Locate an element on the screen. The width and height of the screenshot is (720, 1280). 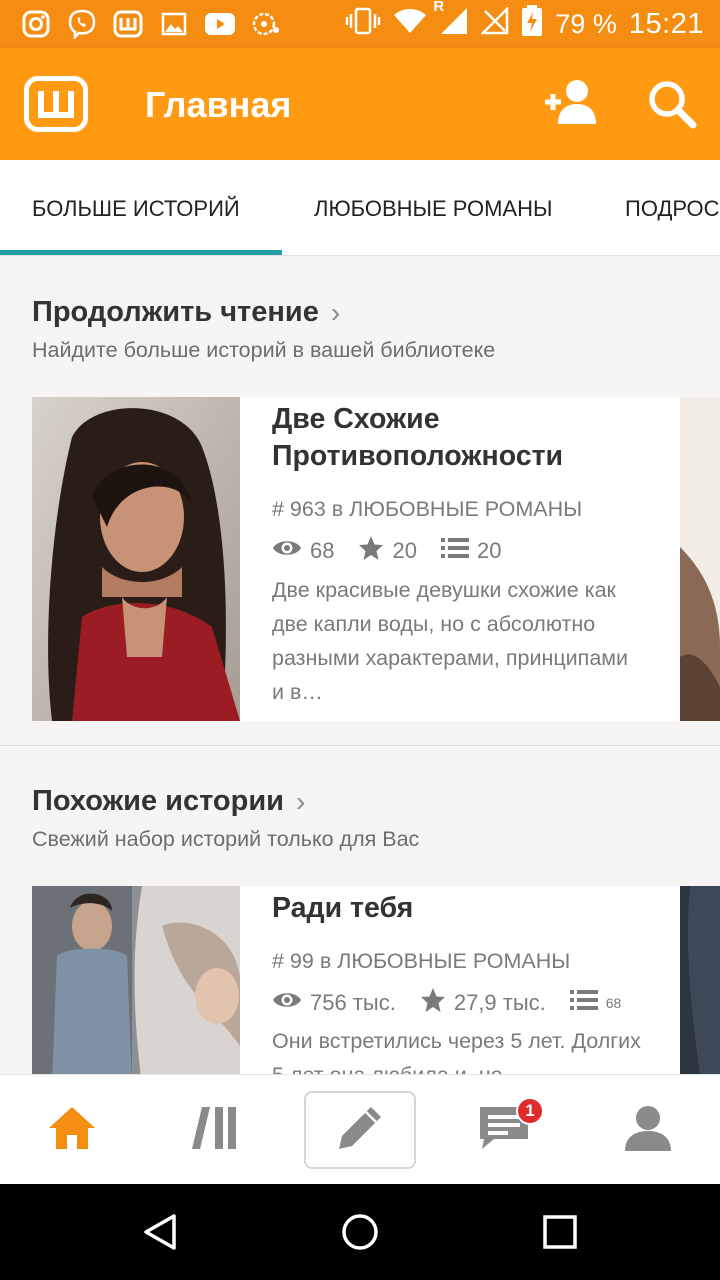
votes-stat: 27,9 тыс. is located at coordinates (483, 1003).